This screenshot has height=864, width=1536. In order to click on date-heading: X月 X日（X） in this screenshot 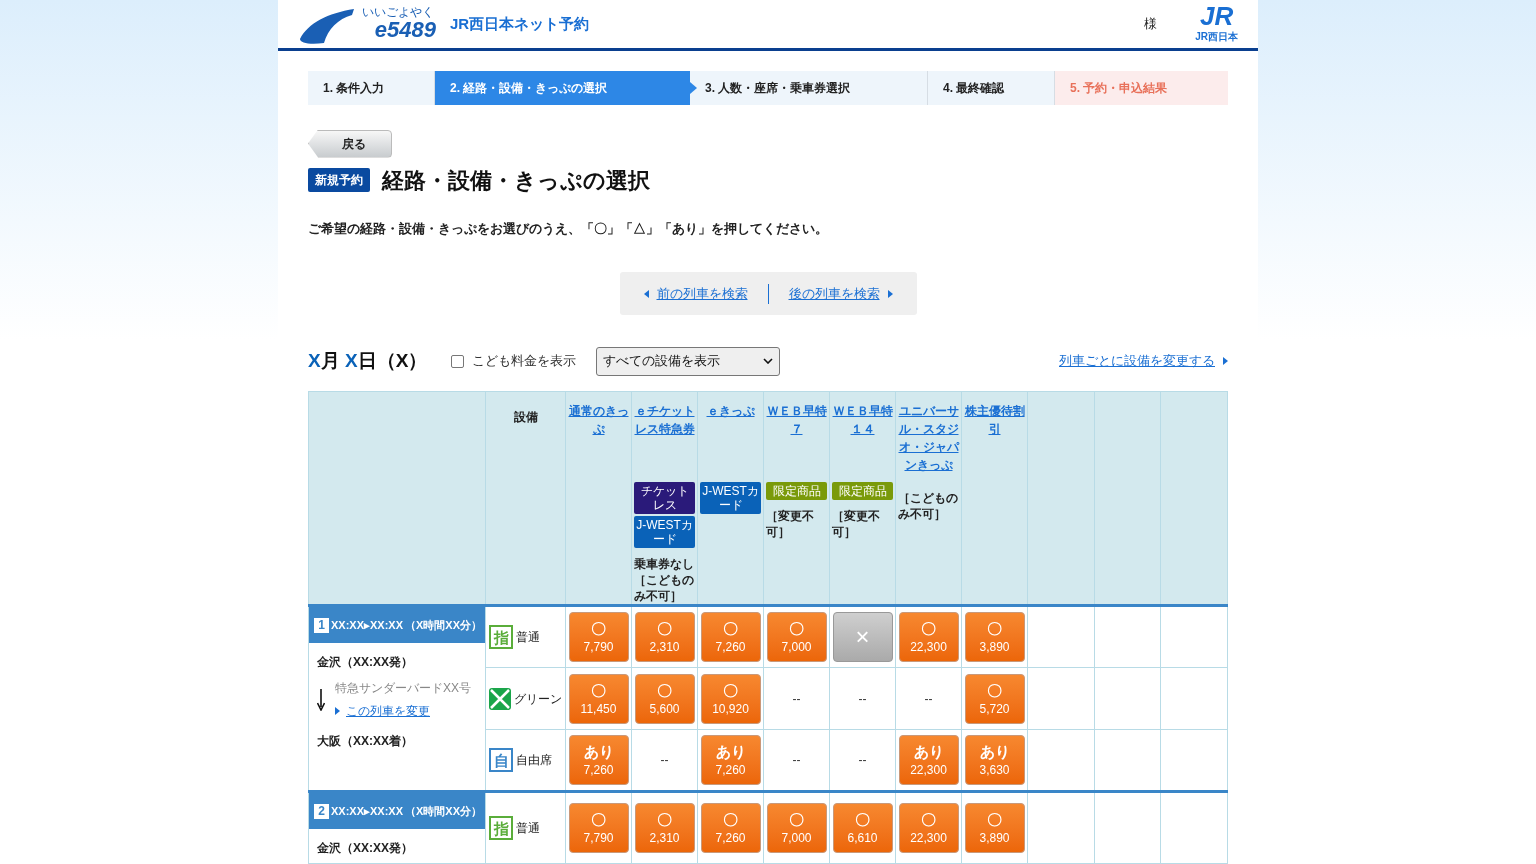, I will do `click(368, 360)`.